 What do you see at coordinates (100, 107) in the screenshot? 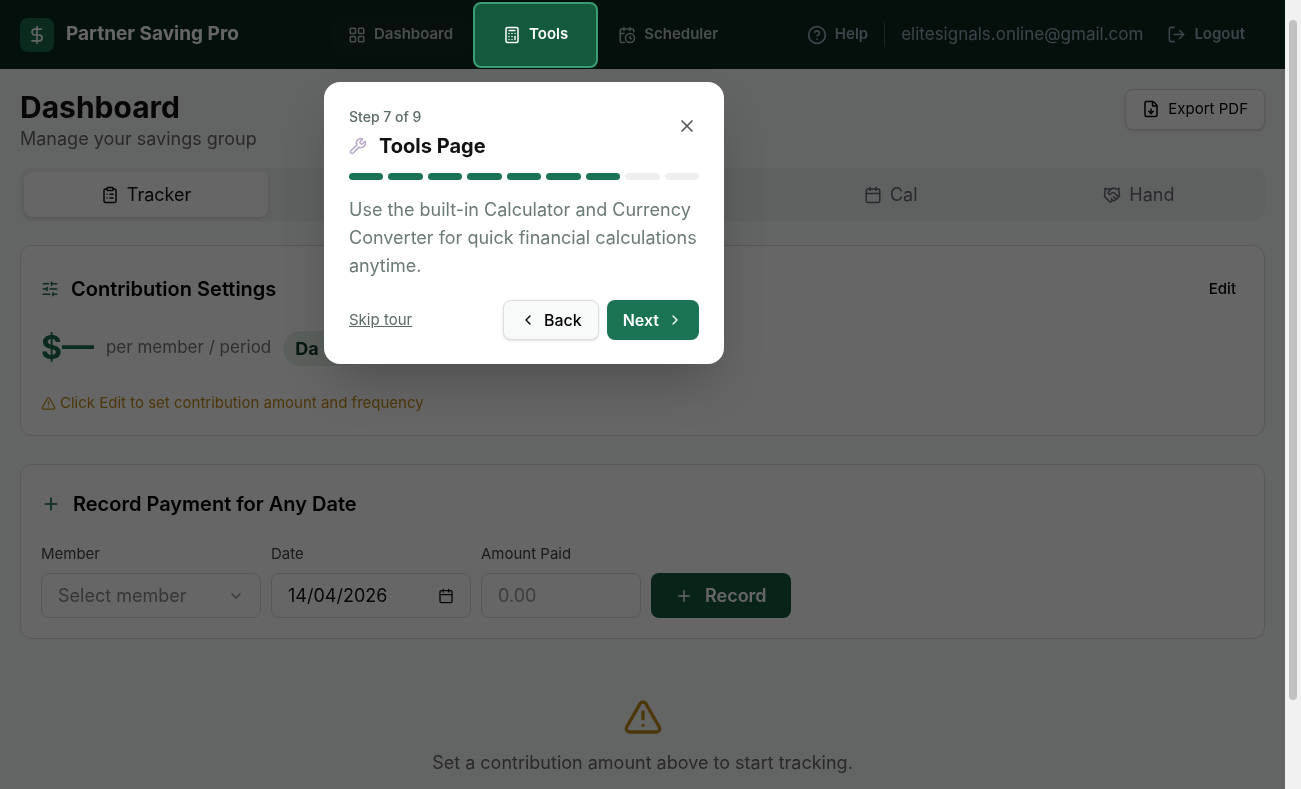
I see `page-title: Dashboard` at bounding box center [100, 107].